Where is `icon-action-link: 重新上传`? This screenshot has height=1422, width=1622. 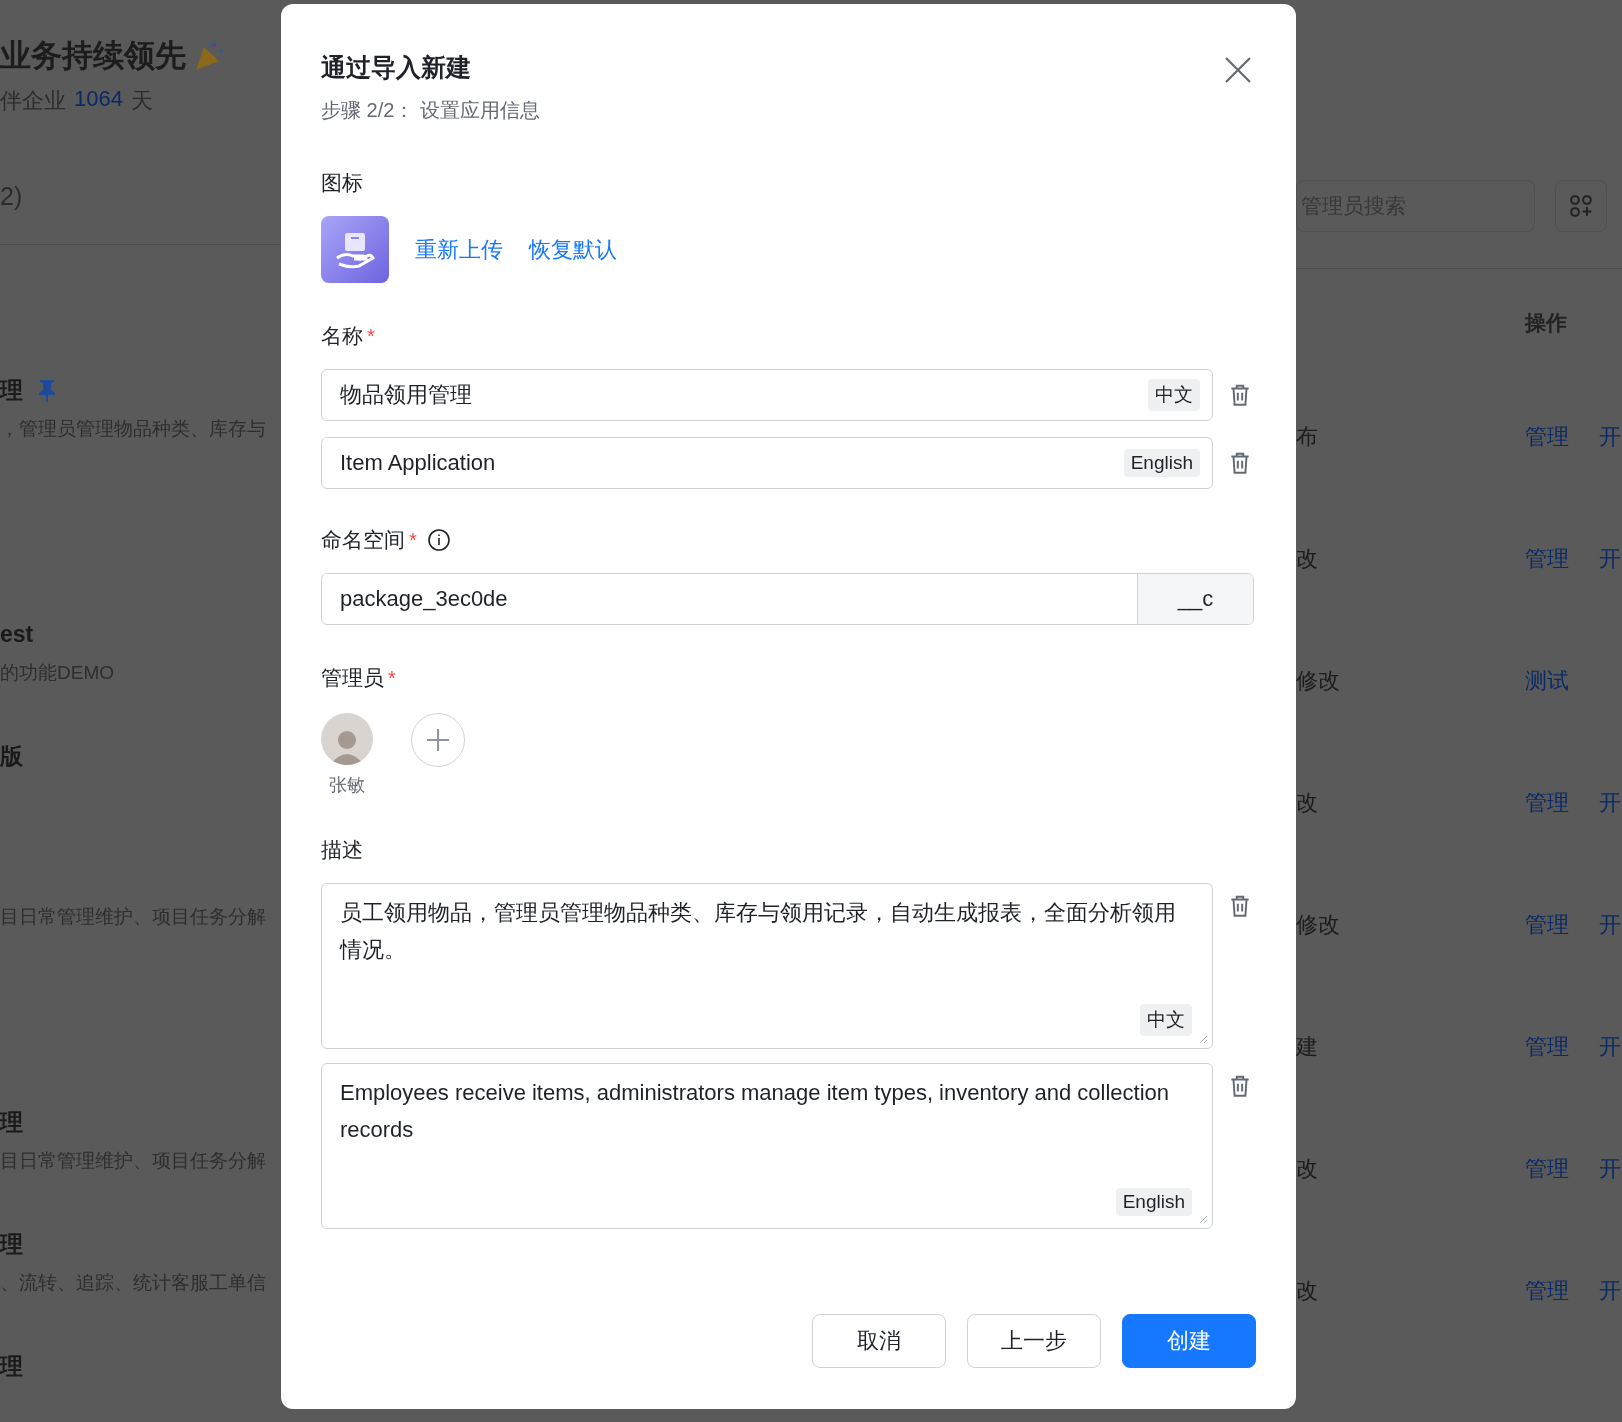
icon-action-link: 重新上传 is located at coordinates (459, 249).